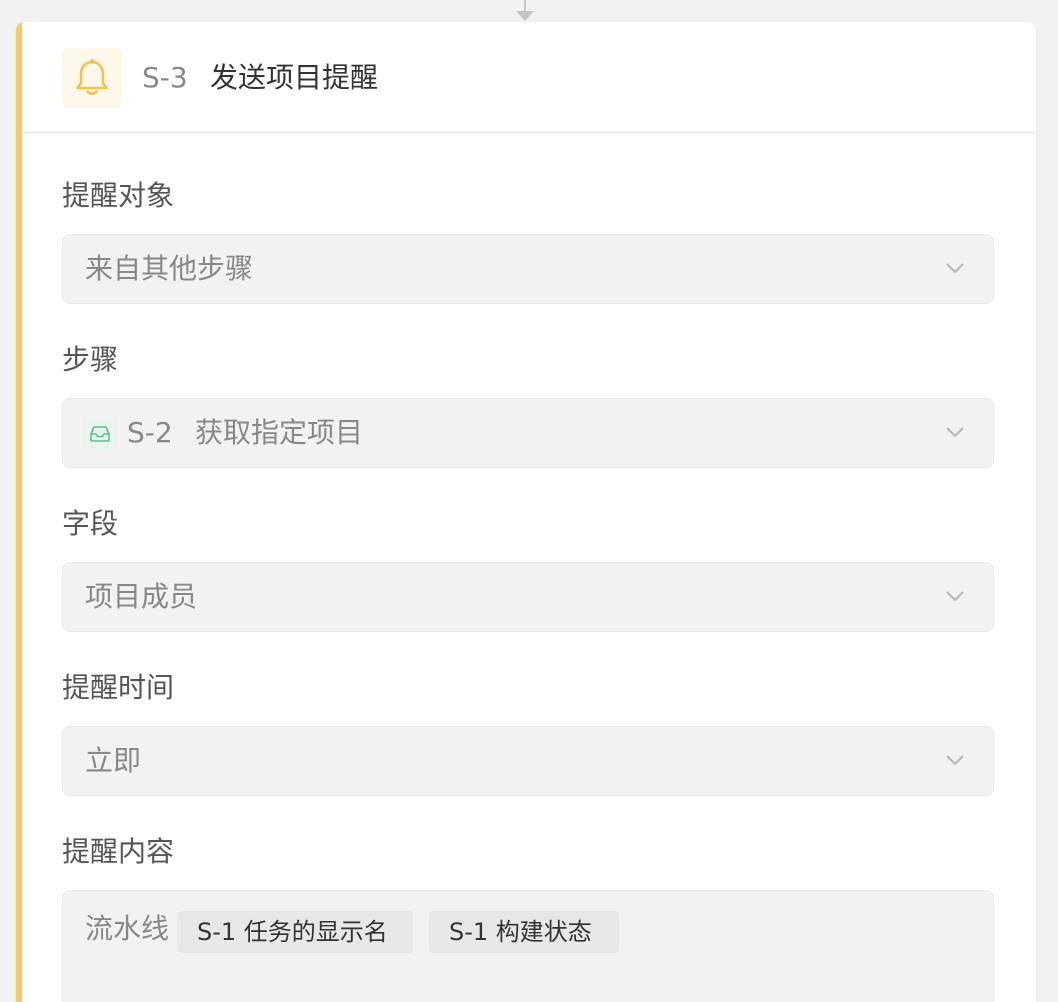 The width and height of the screenshot is (1058, 1002). What do you see at coordinates (528, 433) in the screenshot?
I see `step-ref-select: S-2 获取指定项目` at bounding box center [528, 433].